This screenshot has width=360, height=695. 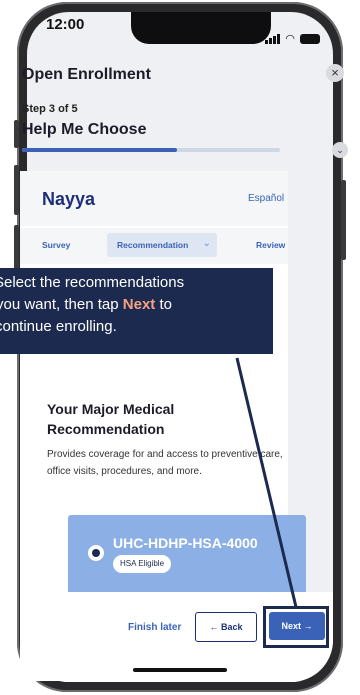 I want to click on recommendation-title-line-1: Your Major Medical, so click(x=111, y=409).